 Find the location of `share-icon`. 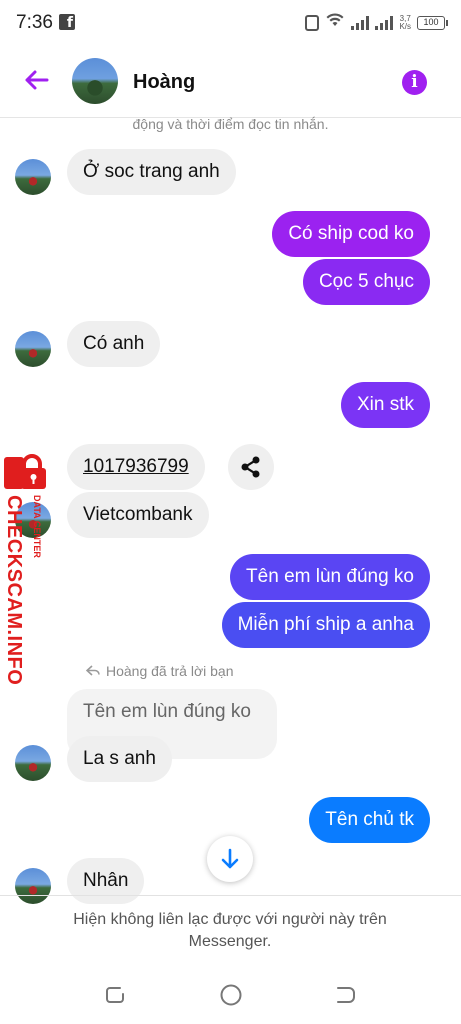

share-icon is located at coordinates (250, 467).